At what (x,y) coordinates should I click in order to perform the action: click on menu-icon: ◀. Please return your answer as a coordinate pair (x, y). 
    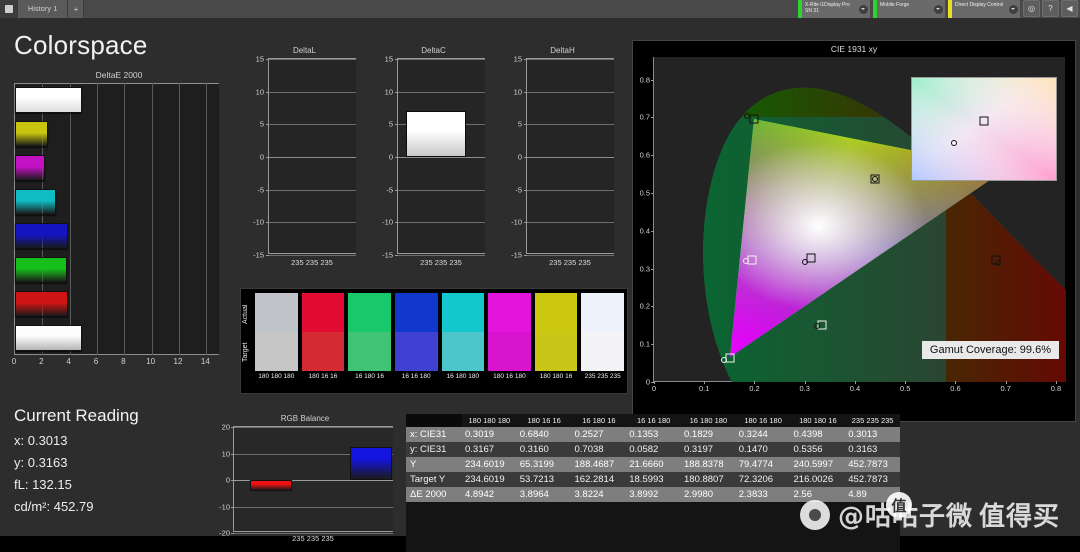
    Looking at the image, I should click on (1069, 8).